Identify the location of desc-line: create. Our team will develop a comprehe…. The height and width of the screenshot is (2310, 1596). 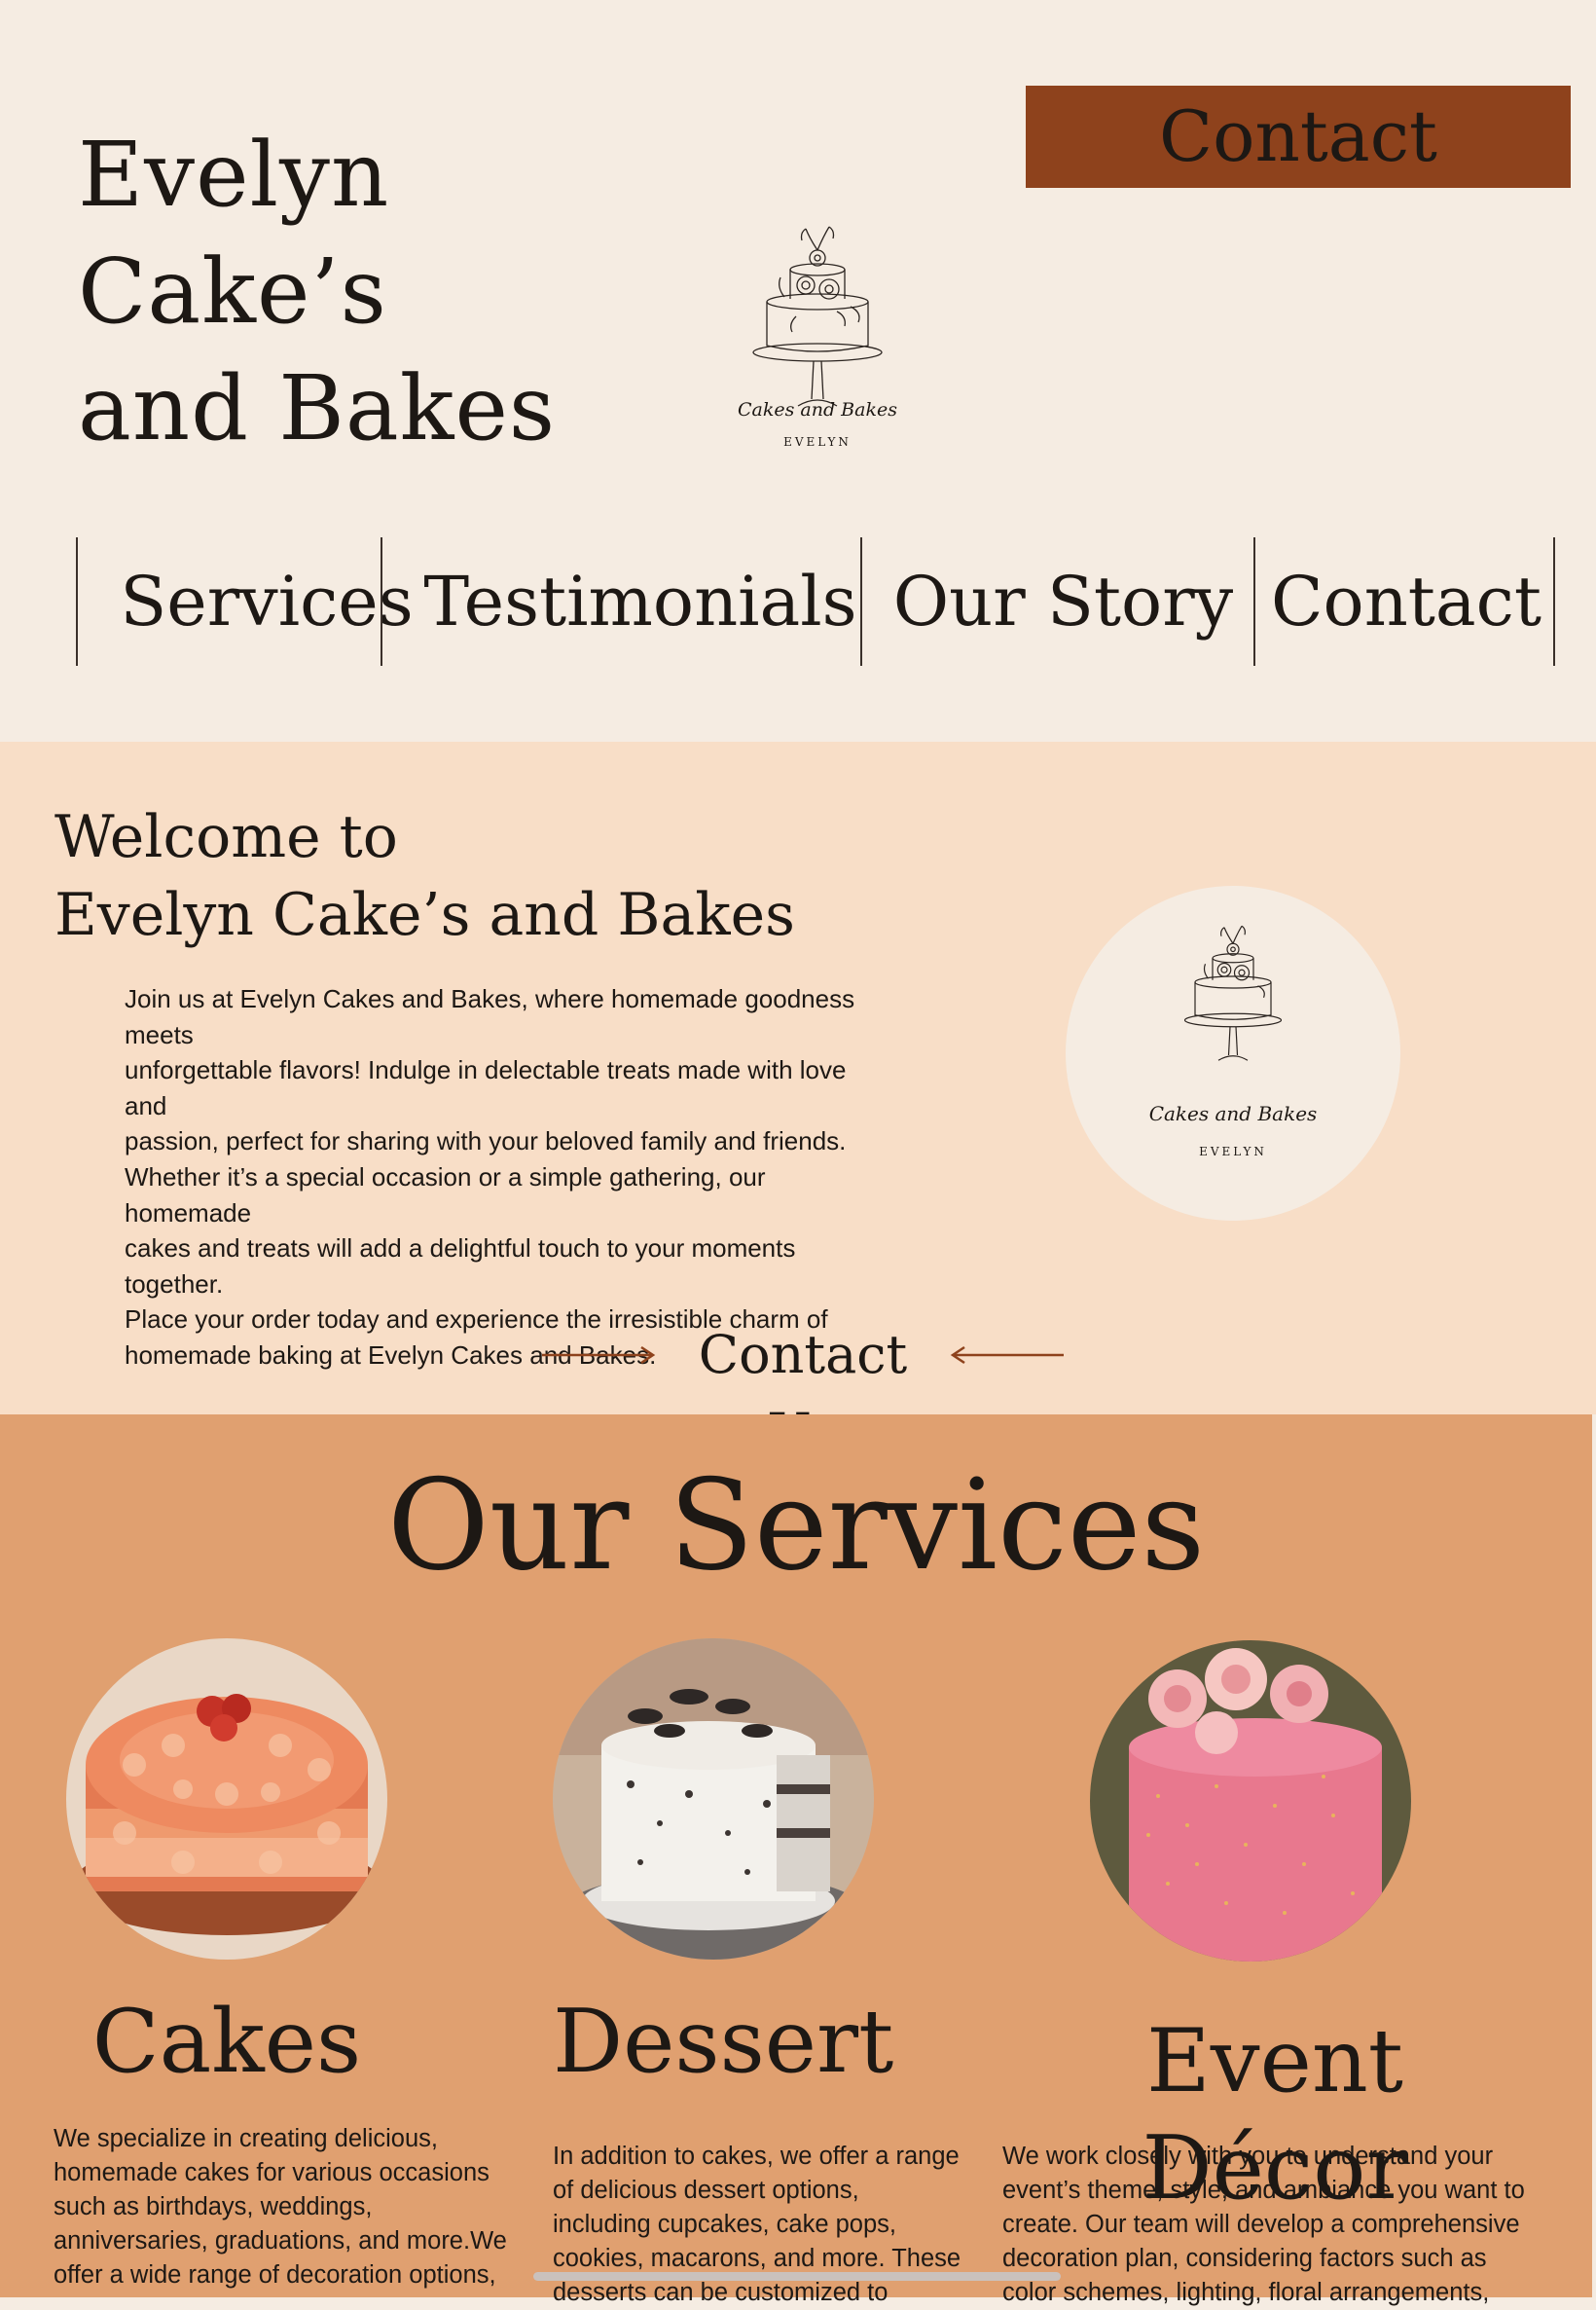
(1261, 2224).